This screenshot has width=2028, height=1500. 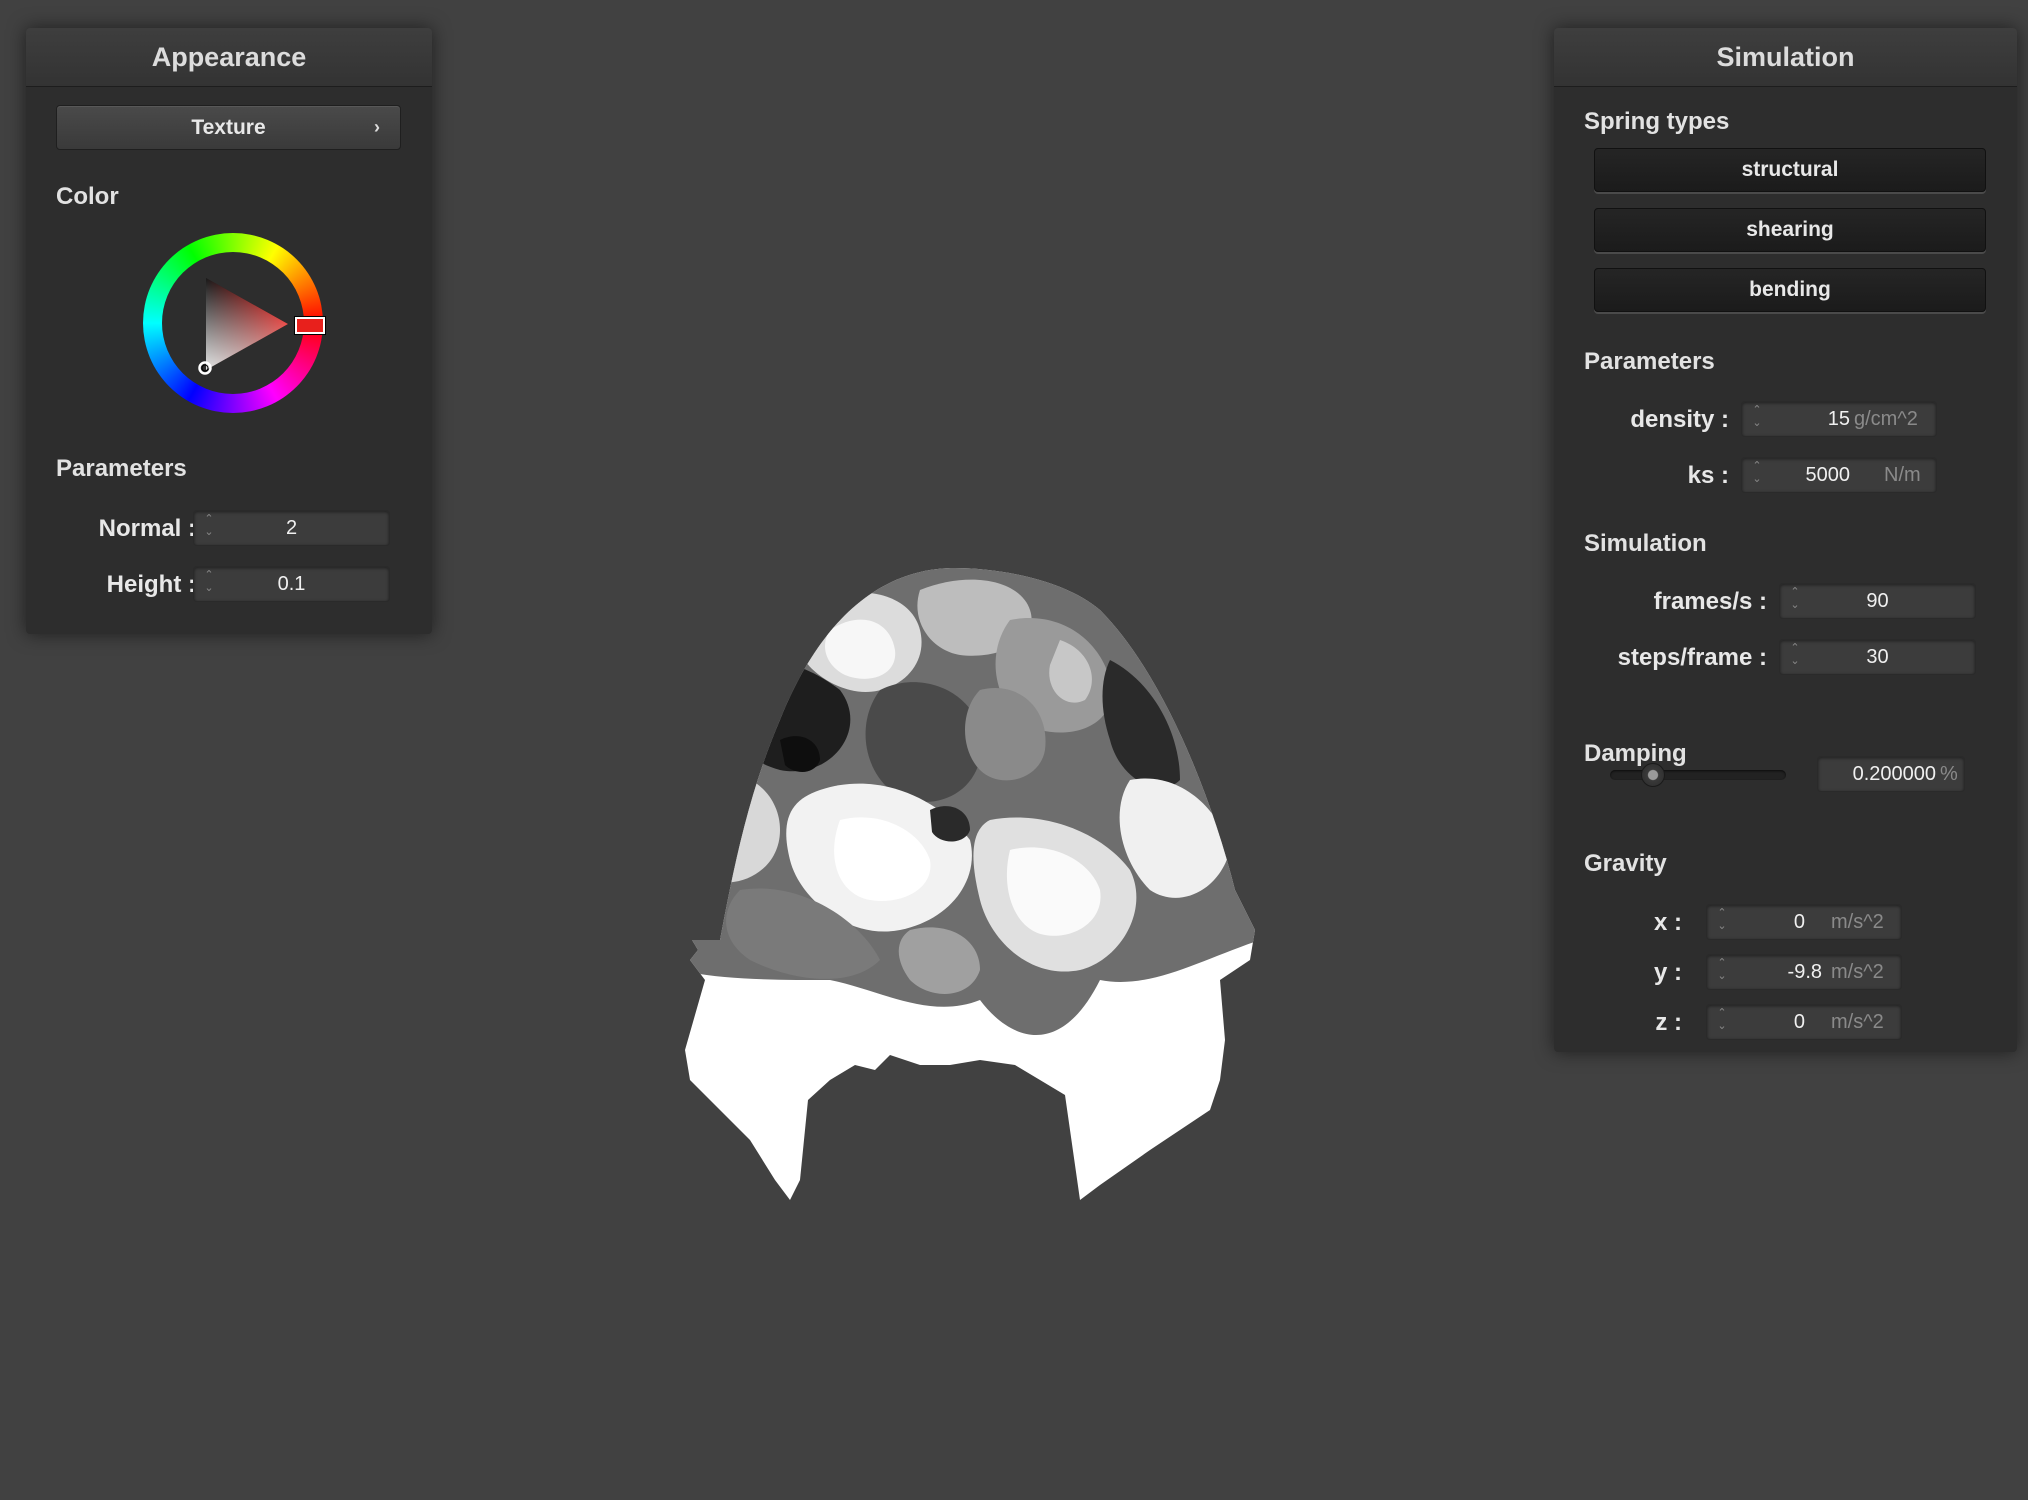 What do you see at coordinates (1708, 475) in the screenshot?
I see `ks-label: ks :` at bounding box center [1708, 475].